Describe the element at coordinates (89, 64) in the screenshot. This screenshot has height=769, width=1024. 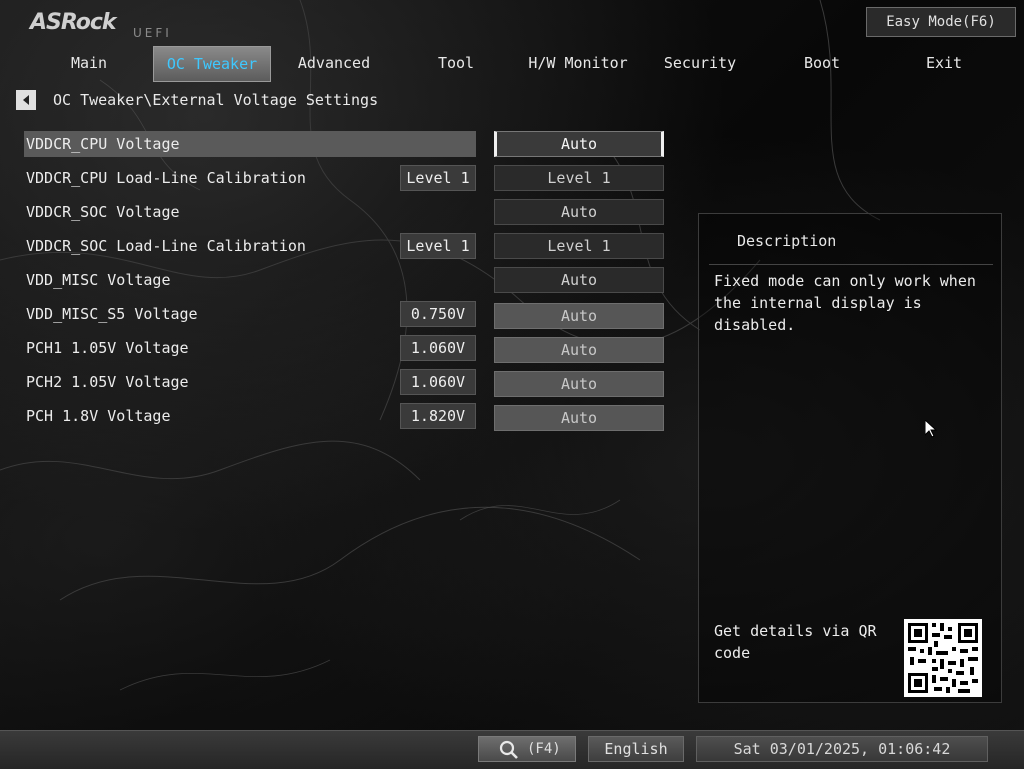
I see `tab-main: Main` at that location.